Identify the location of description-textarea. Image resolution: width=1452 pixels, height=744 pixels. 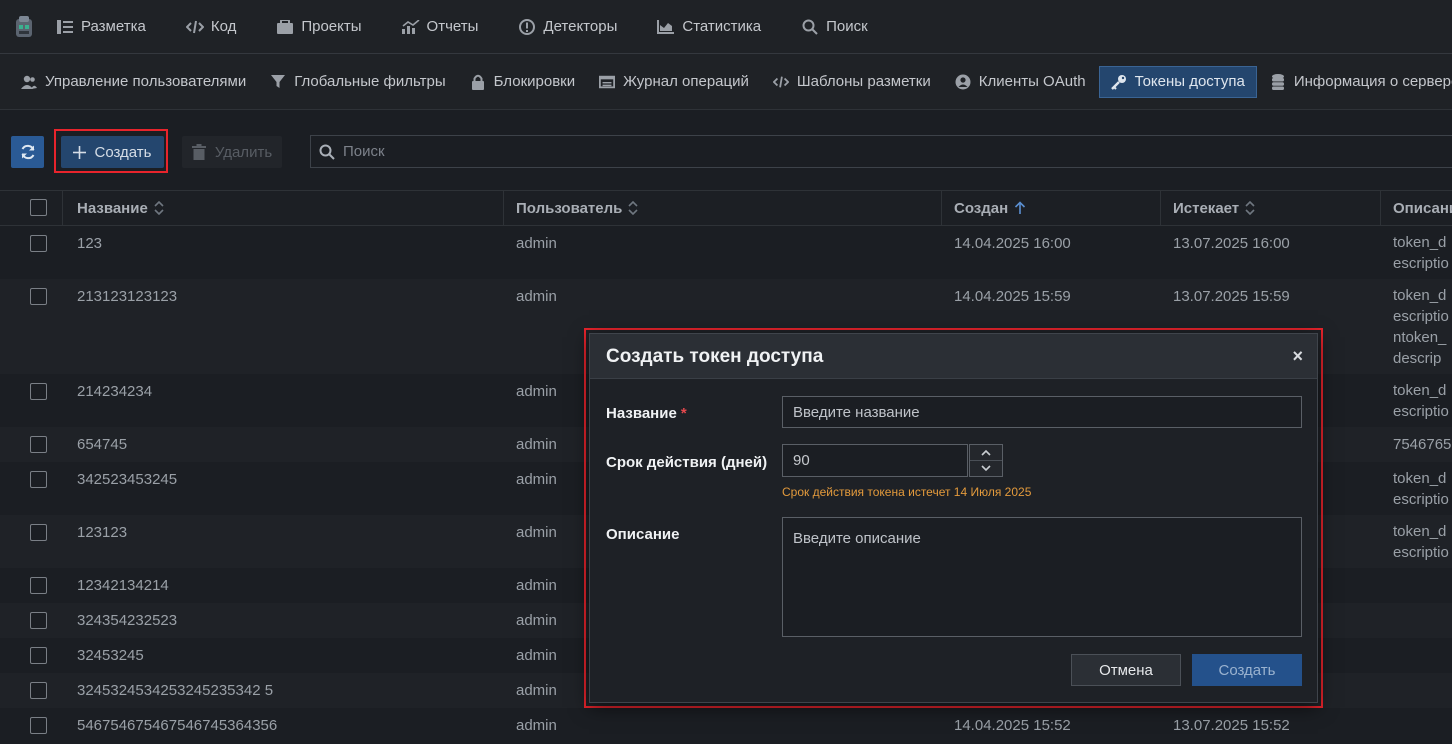
(1042, 577).